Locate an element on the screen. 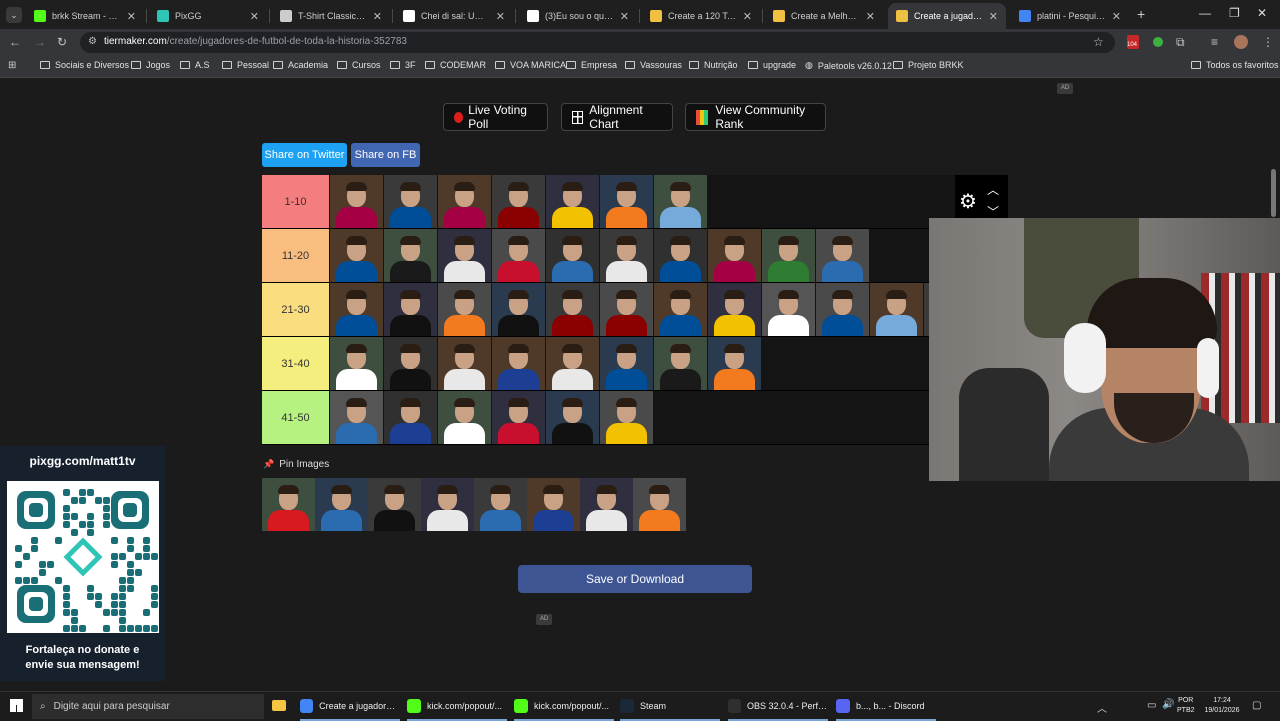 Image resolution: width=1280 pixels, height=721 pixels. restore-button: ❐ is located at coordinates (1234, 13).